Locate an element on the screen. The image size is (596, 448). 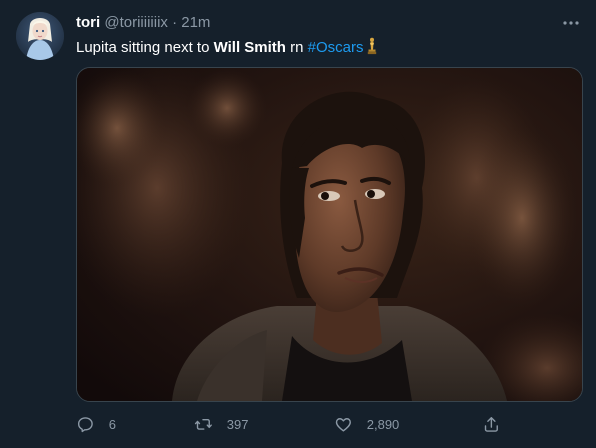
more-options-button is located at coordinates (571, 23).